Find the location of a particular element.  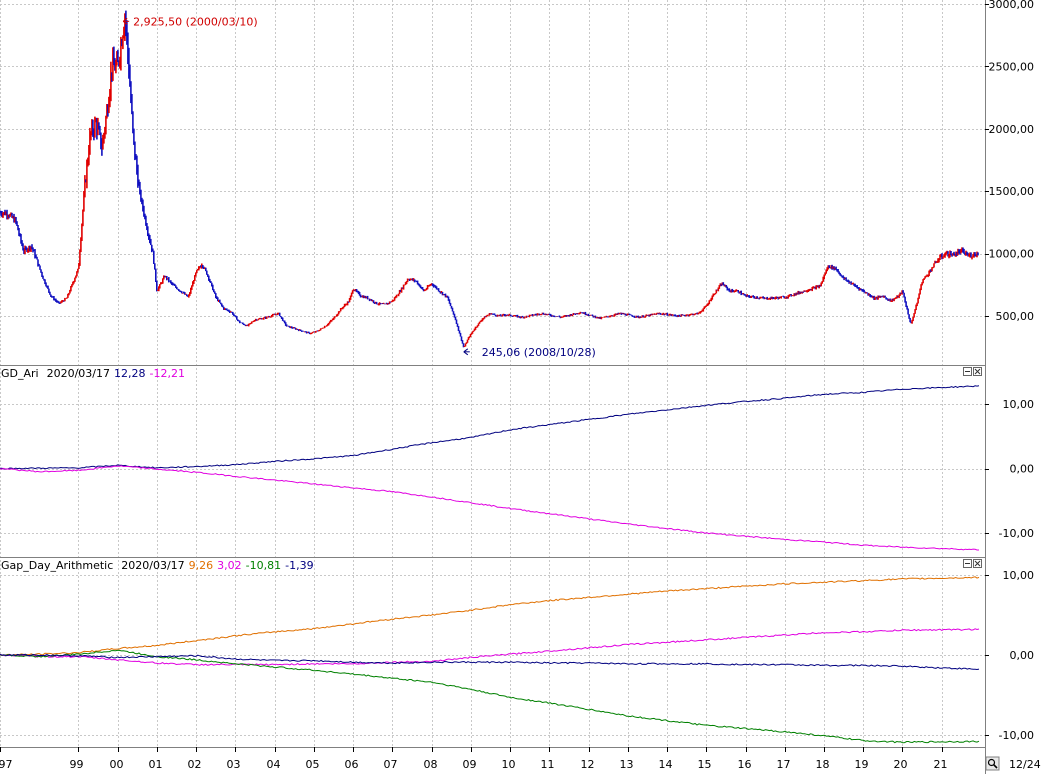

y-tick-label: 1500,00 is located at coordinates (1012, 191).